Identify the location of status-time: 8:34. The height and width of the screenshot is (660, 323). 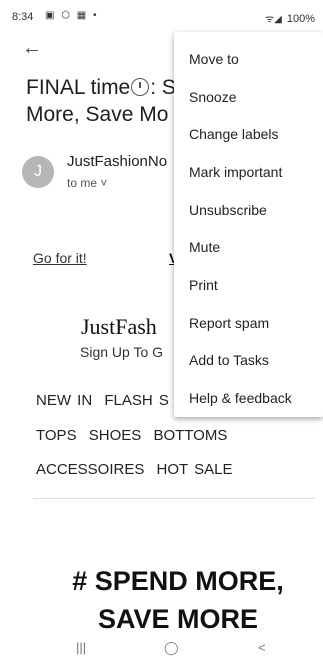
(23, 17).